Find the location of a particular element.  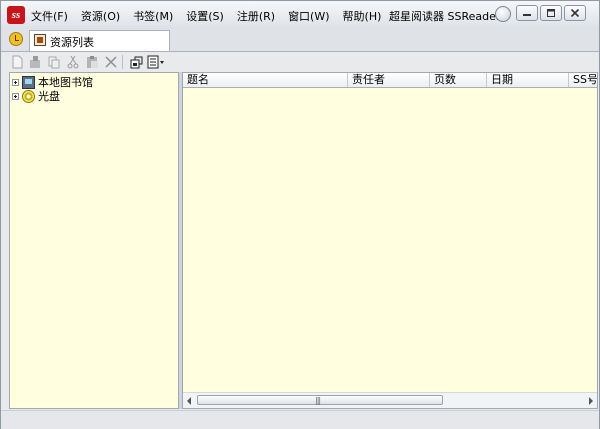

grip-icon: ||| is located at coordinates (318, 400).